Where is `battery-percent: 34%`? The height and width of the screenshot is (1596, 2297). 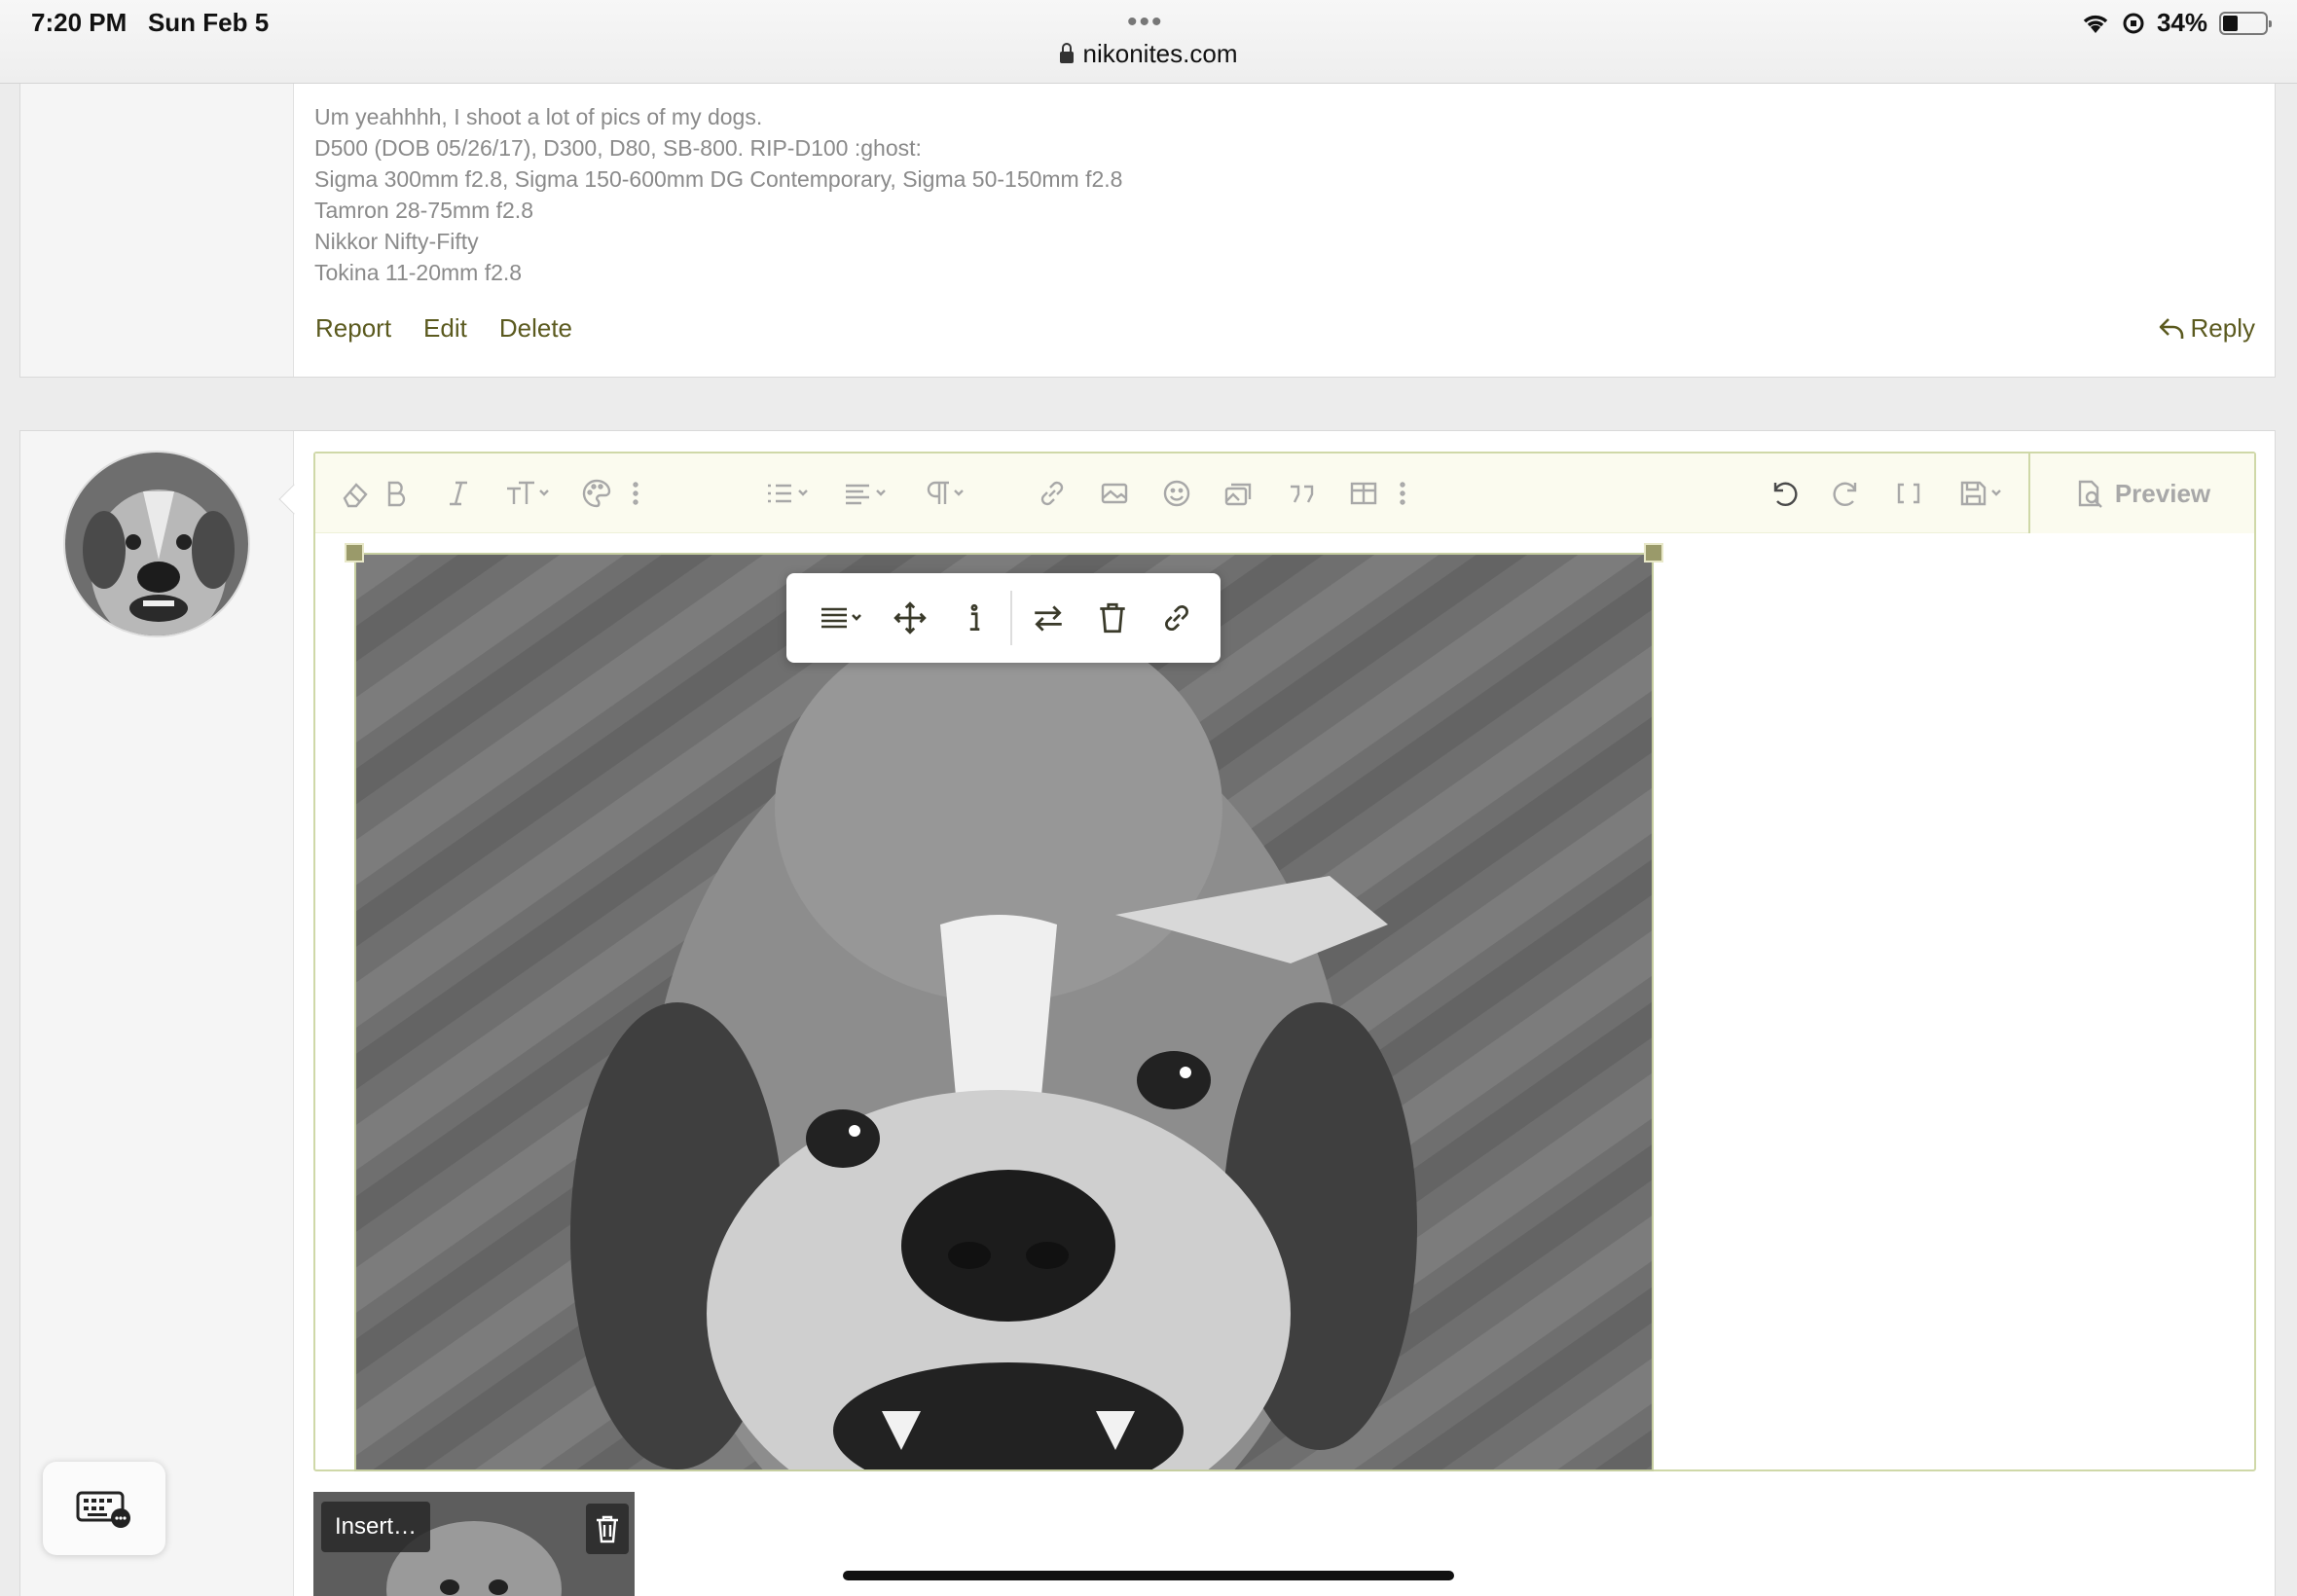 battery-percent: 34% is located at coordinates (2181, 22).